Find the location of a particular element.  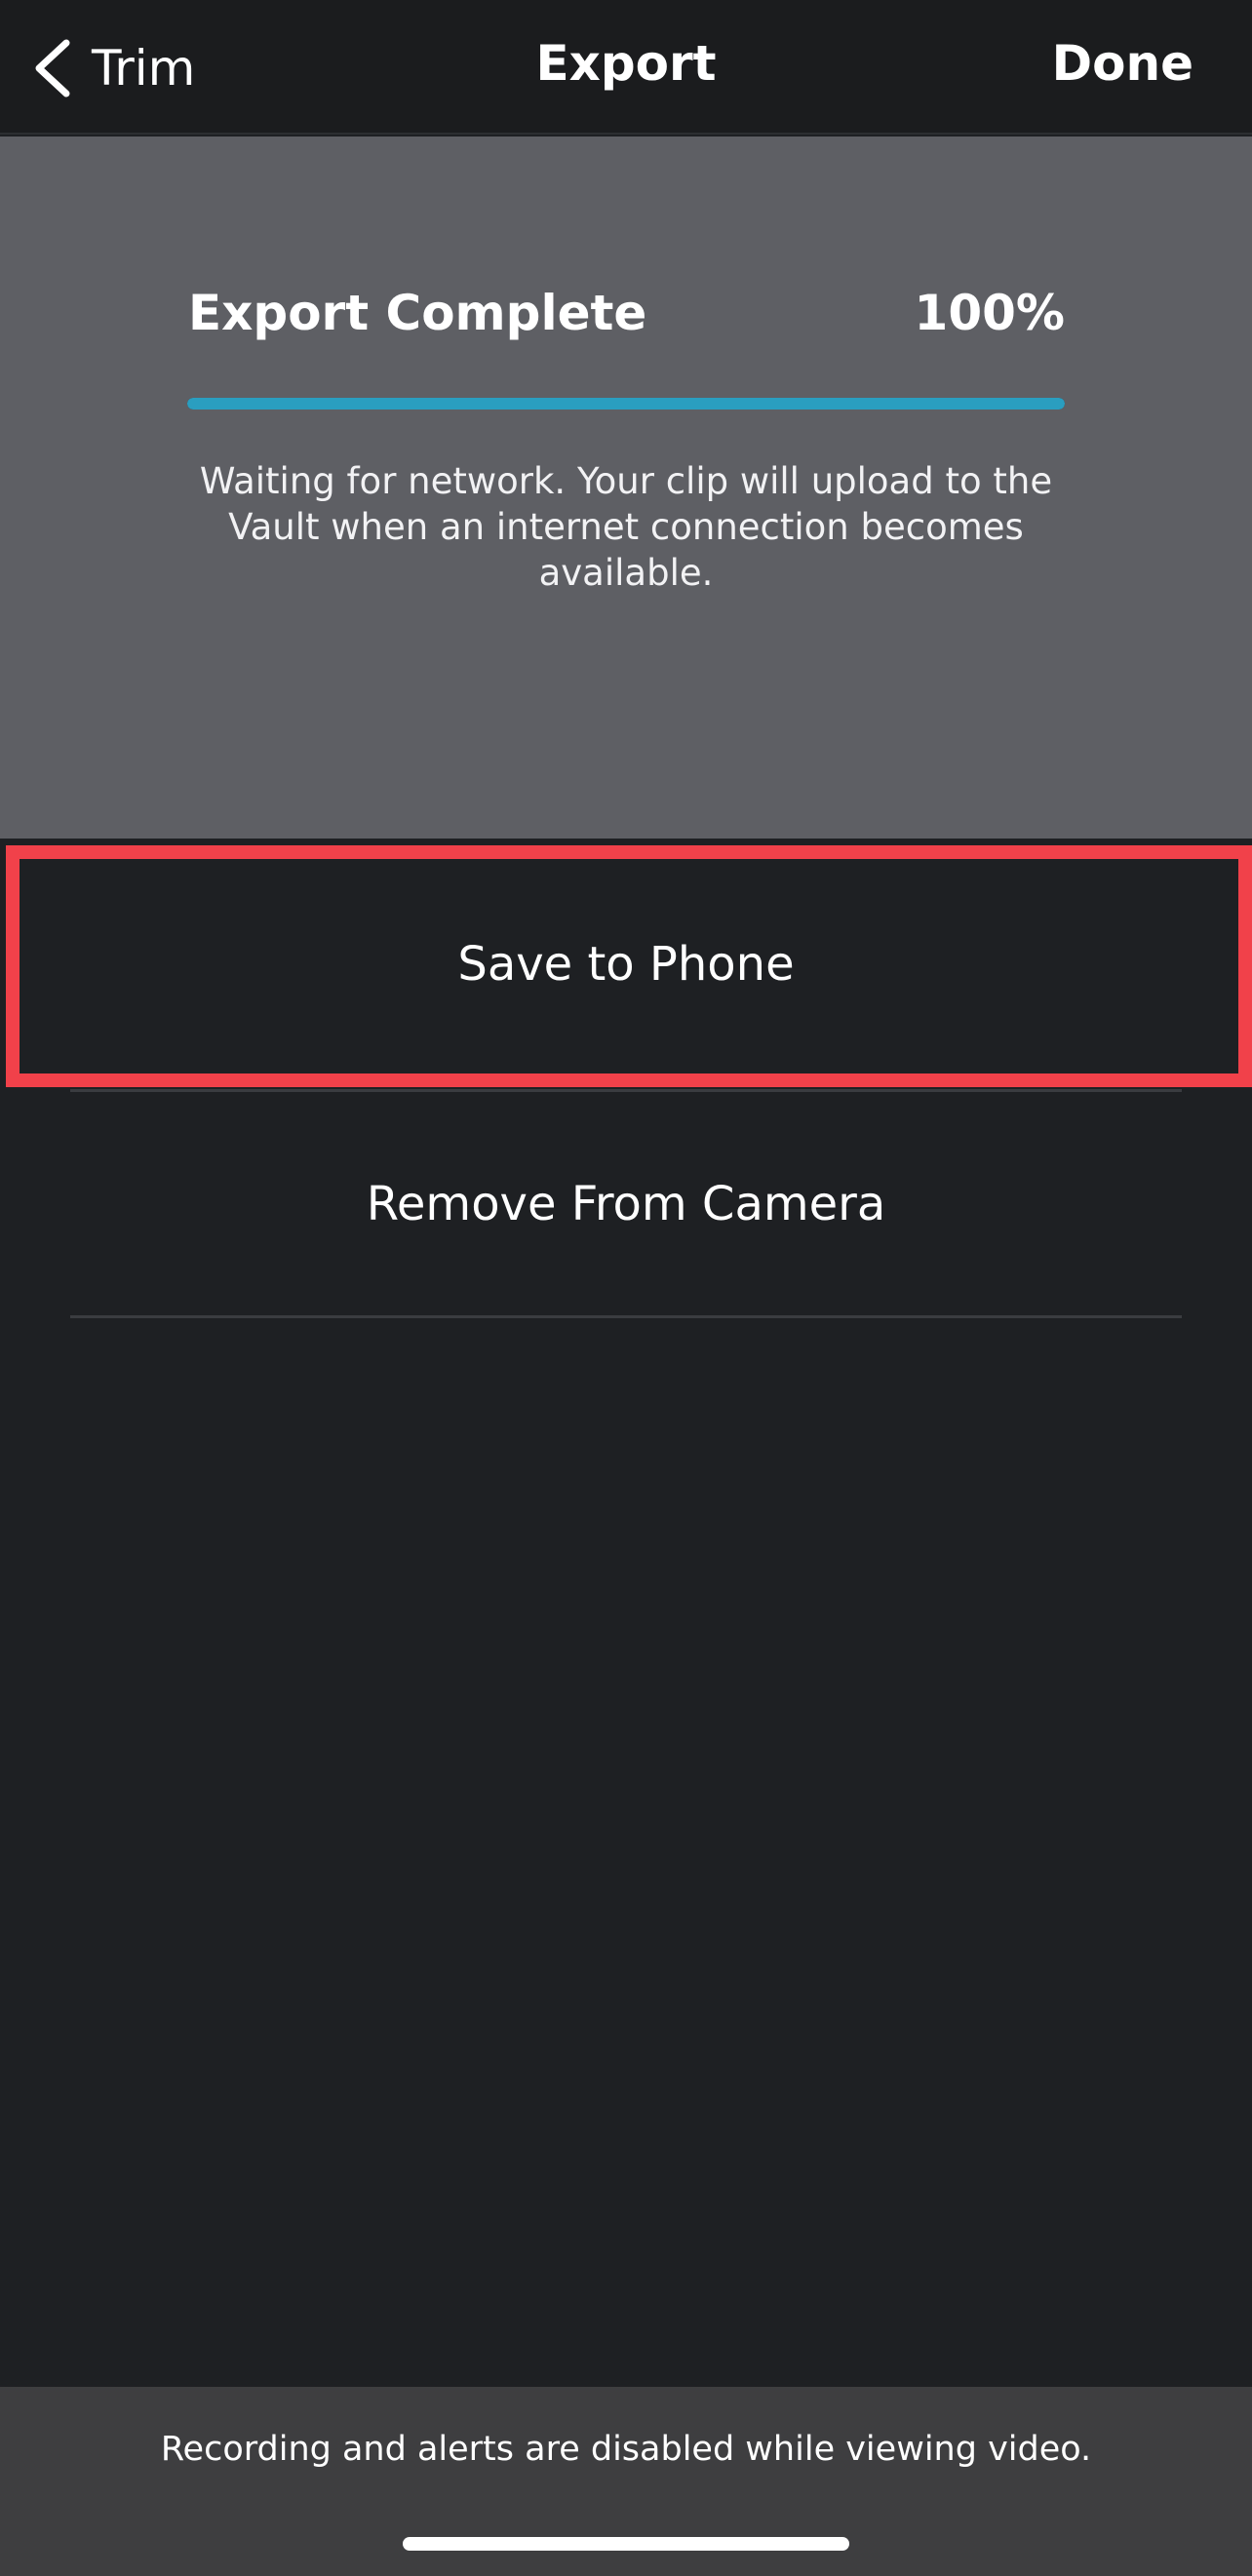

done-button: Done is located at coordinates (1123, 63).